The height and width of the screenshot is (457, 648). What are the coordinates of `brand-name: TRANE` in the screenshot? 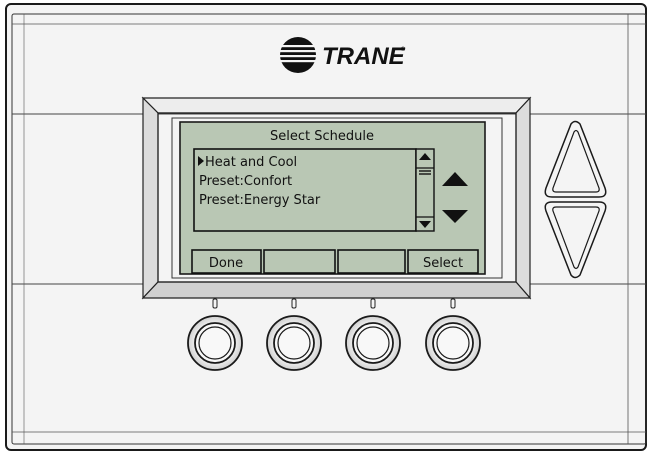 It's located at (364, 56).